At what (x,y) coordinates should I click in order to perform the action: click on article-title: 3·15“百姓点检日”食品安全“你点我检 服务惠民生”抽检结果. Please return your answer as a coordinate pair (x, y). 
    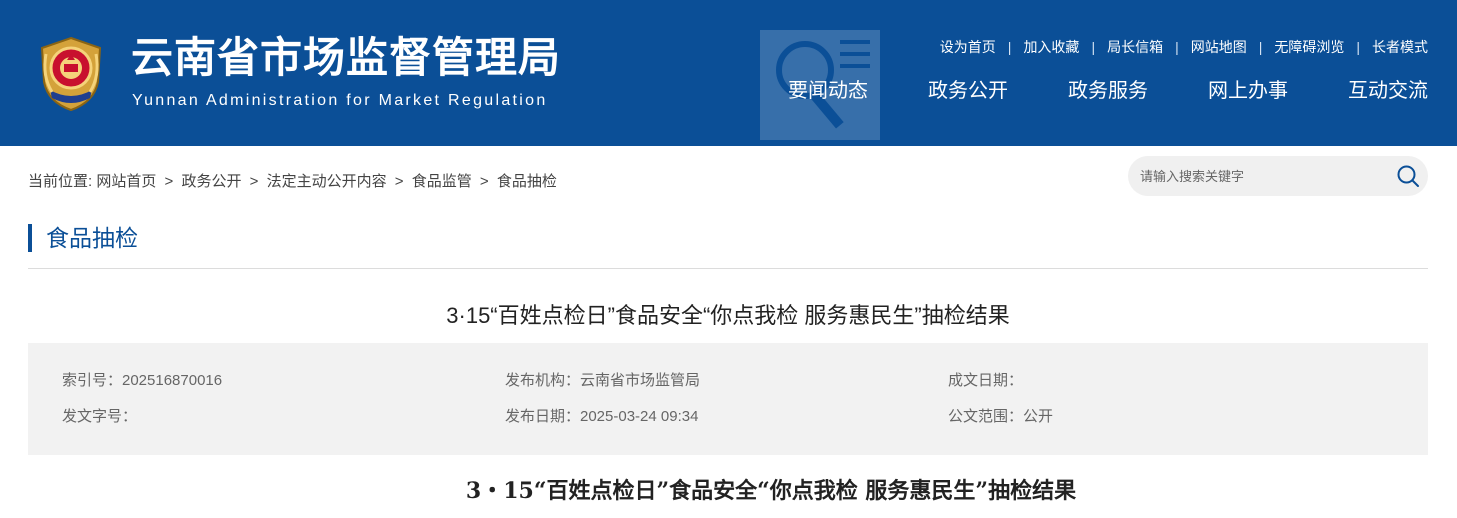
    Looking at the image, I should click on (728, 315).